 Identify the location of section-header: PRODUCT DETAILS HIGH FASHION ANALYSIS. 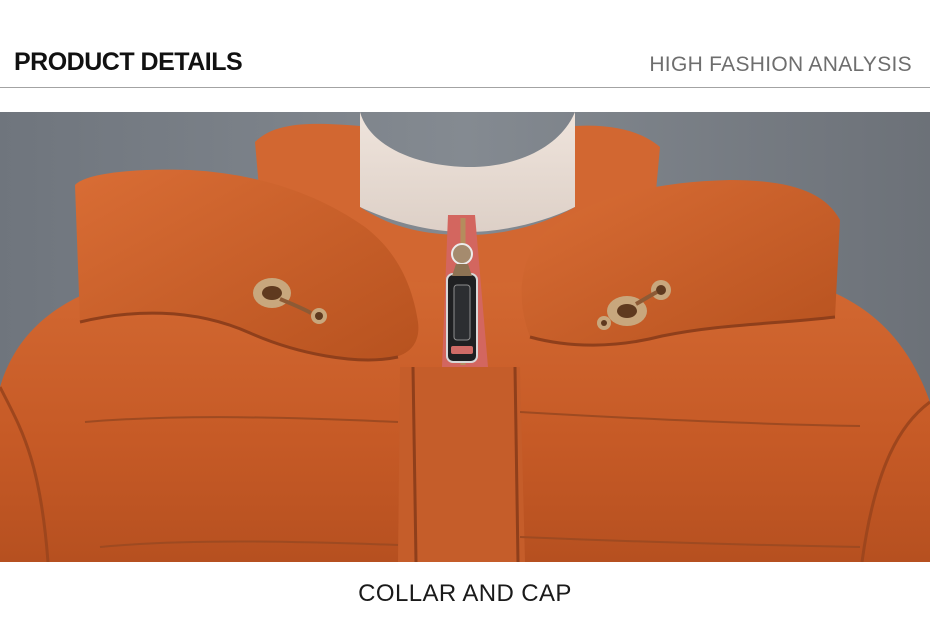
(465, 46).